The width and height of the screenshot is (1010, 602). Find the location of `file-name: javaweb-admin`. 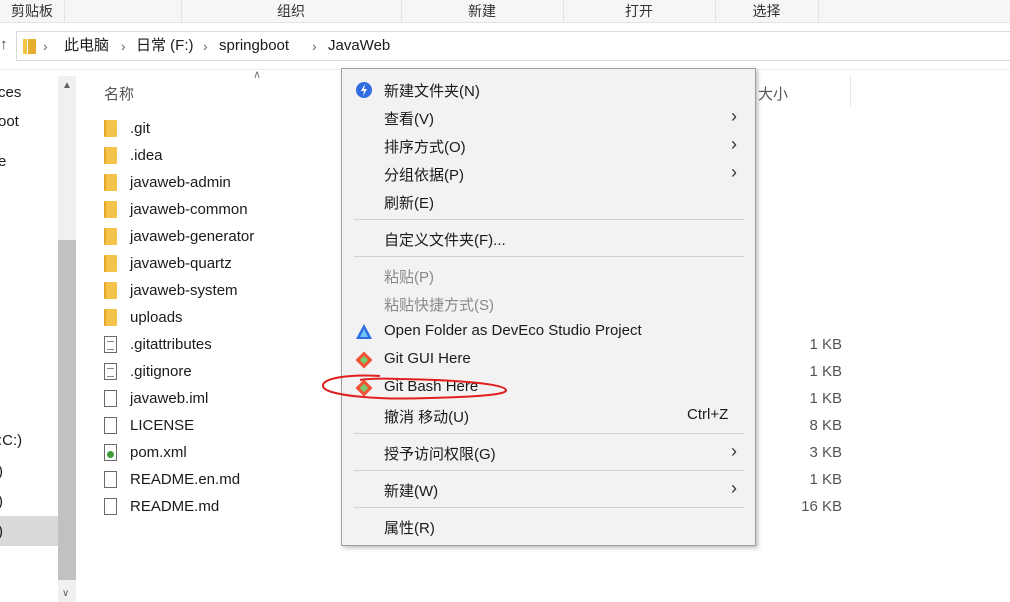

file-name: javaweb-admin is located at coordinates (180, 182).